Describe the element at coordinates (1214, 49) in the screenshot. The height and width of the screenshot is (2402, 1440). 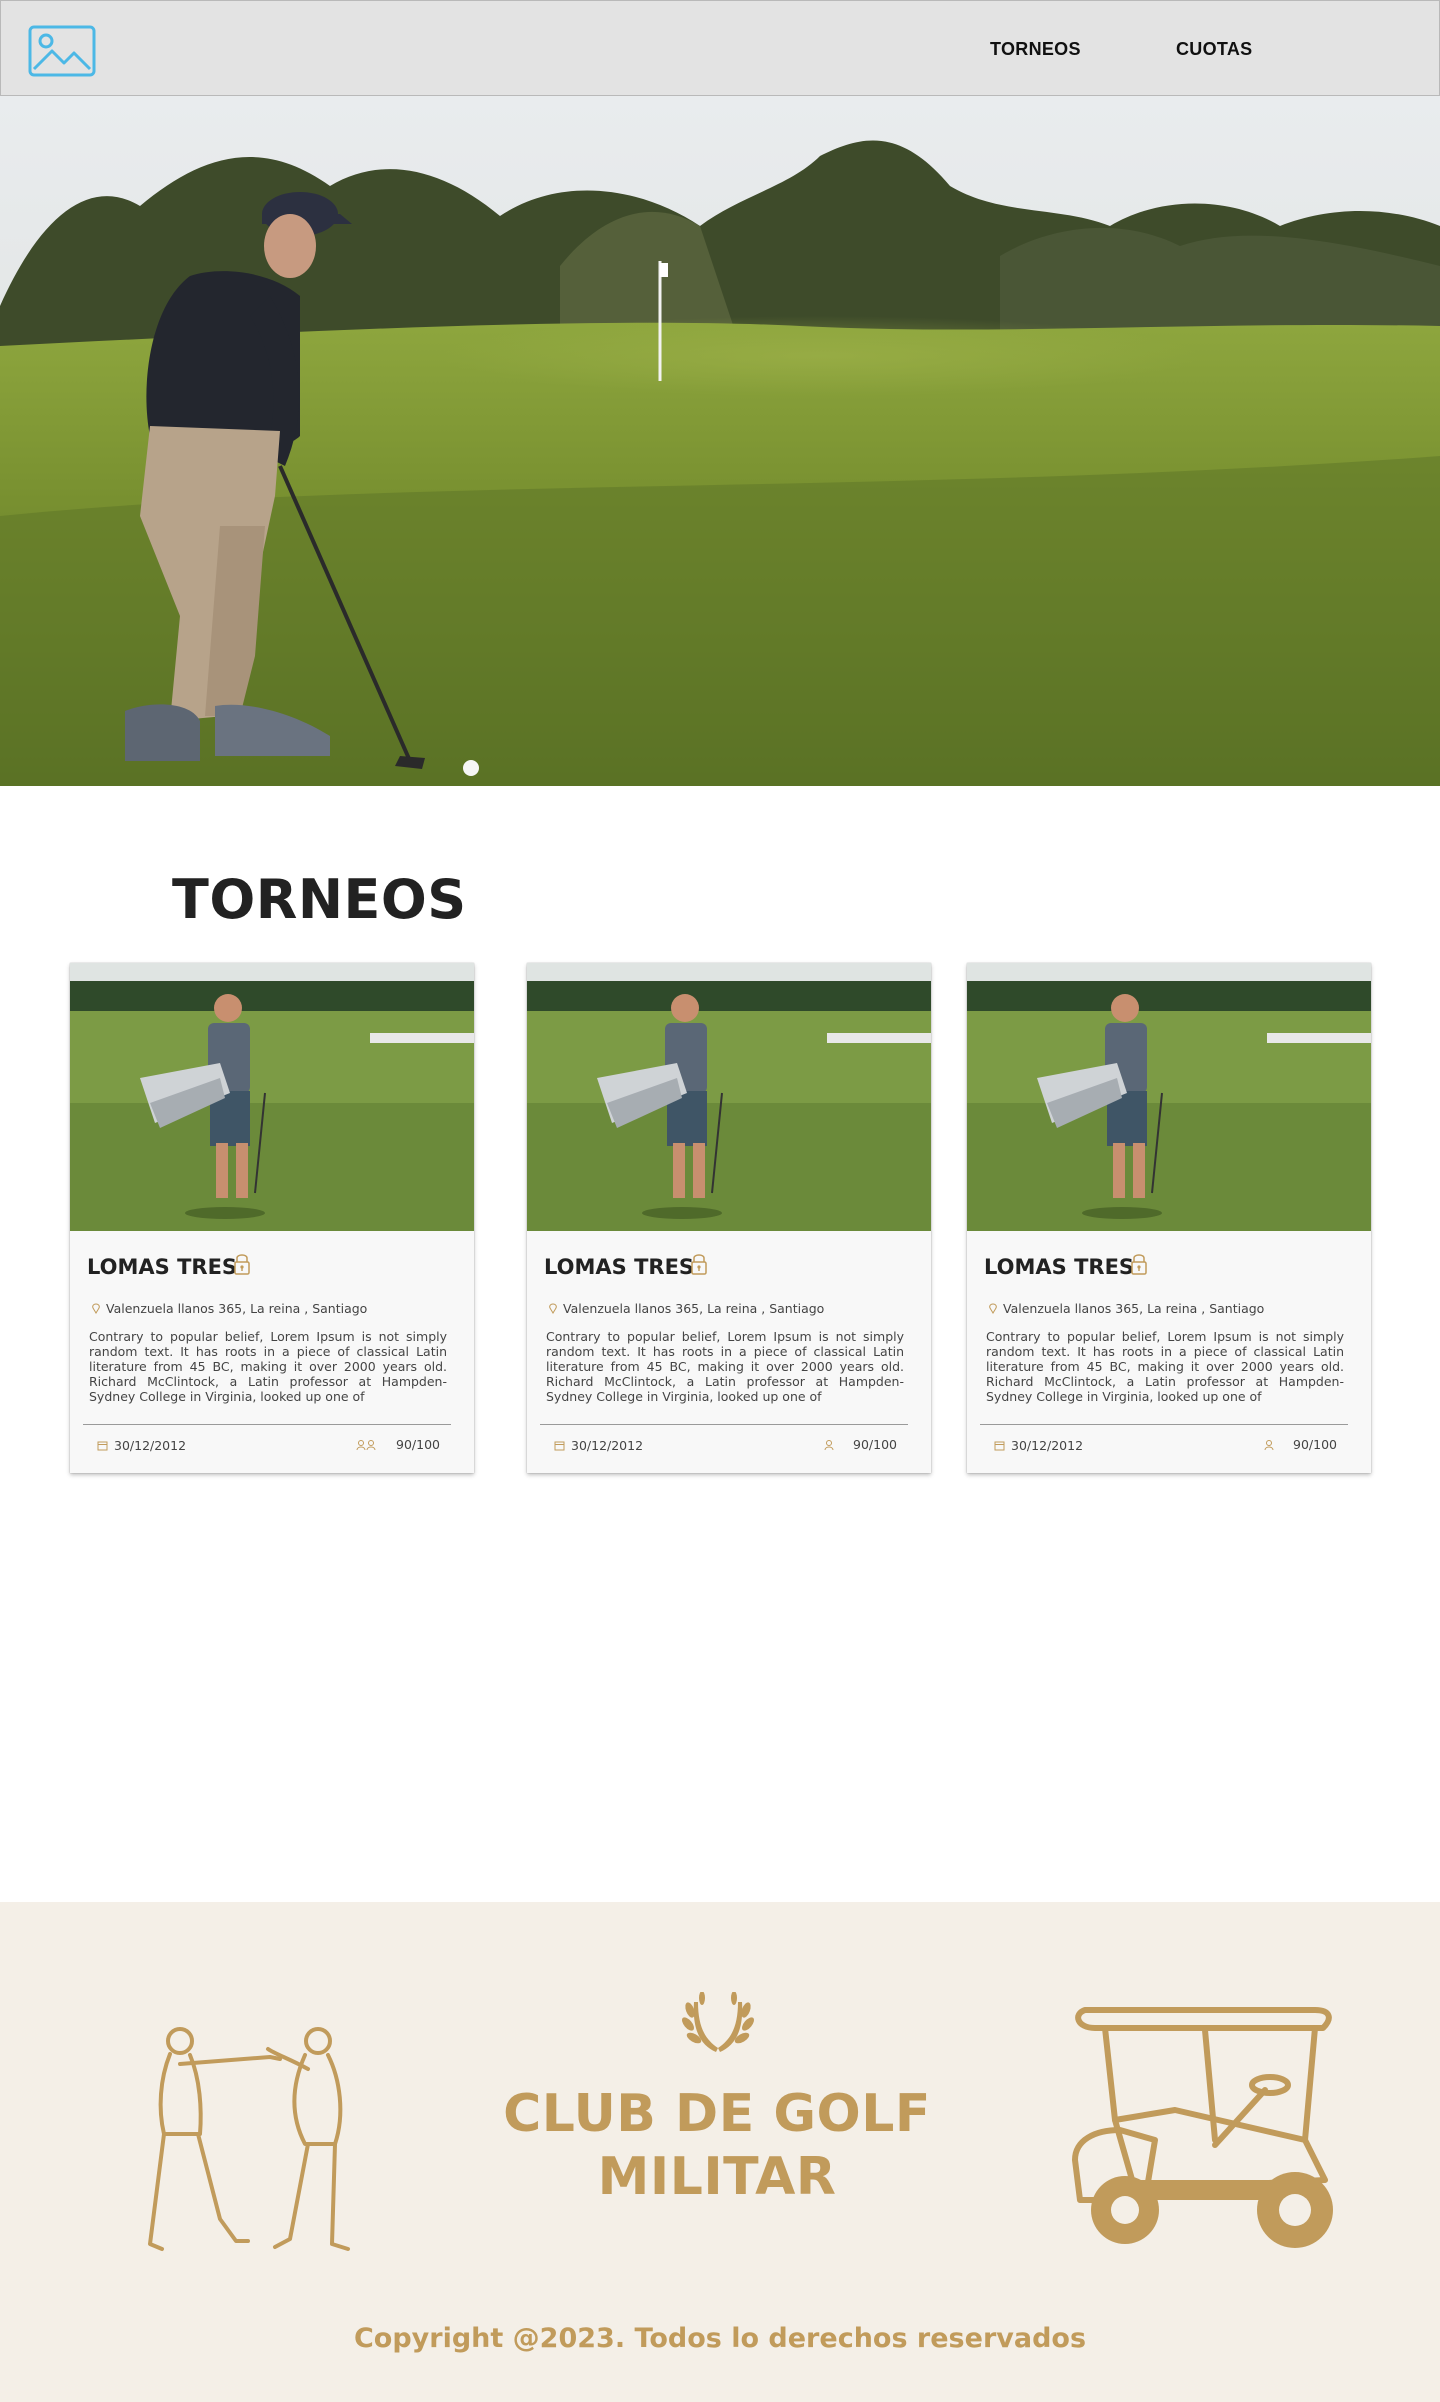
I see `nav-link-cuotas: CUOTAS` at that location.